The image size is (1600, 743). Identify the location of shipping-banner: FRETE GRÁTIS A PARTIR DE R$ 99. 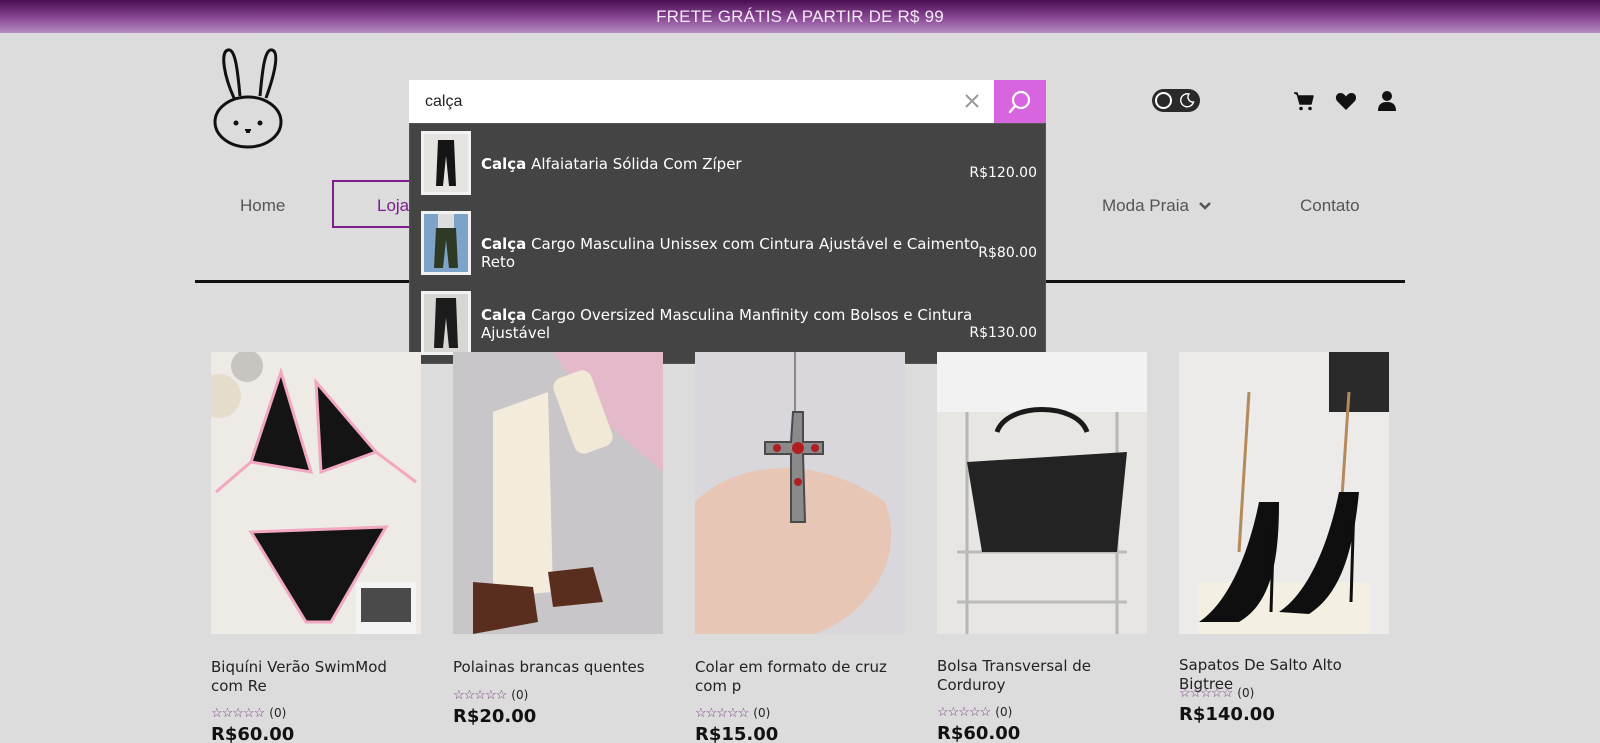
(800, 16).